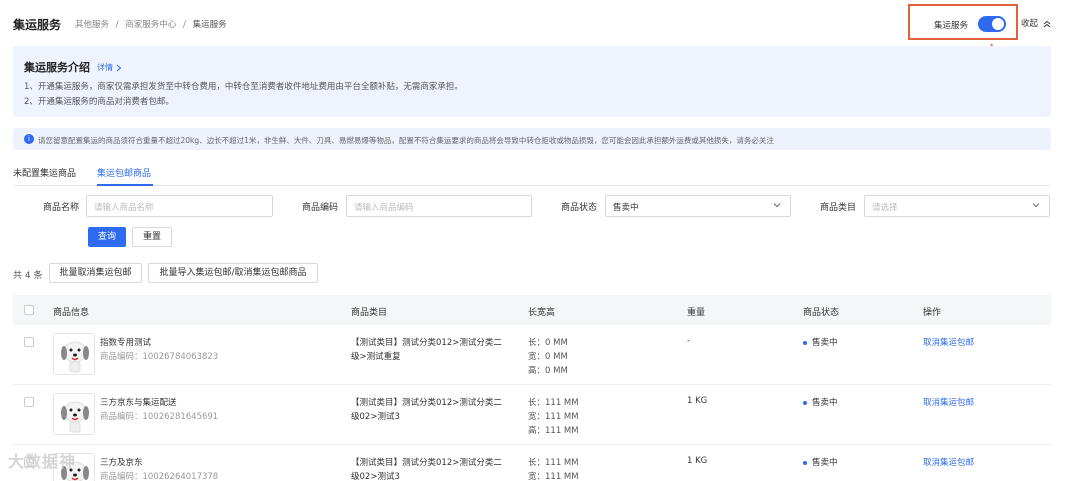  I want to click on table-header: 商品信息 商品类目 长宽高 重量 商品状态 操作, so click(532, 310).